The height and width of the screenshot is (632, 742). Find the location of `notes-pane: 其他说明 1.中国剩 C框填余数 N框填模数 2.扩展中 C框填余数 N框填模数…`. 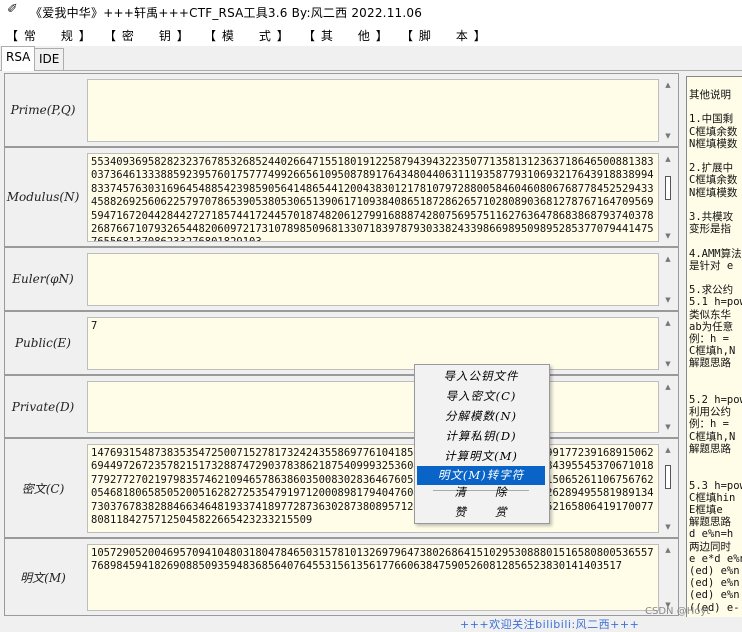

notes-pane: 其他说明 1.中国剩 C框填余数 N框填模数 2.扩展中 C框填余数 N框填模数… is located at coordinates (714, 346).